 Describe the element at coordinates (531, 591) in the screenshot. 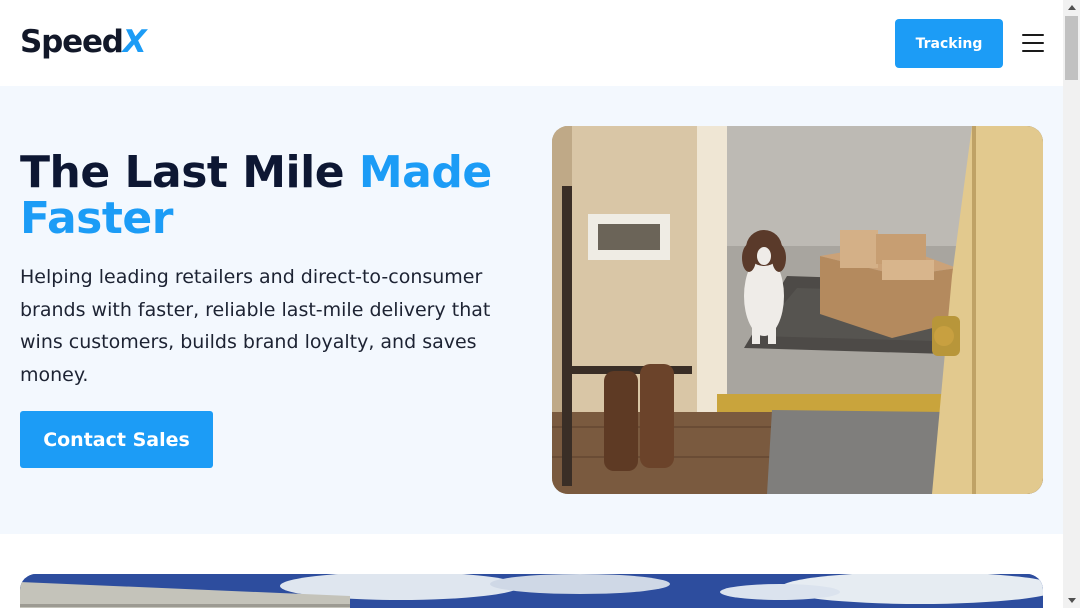

I see `warehouse-image` at that location.